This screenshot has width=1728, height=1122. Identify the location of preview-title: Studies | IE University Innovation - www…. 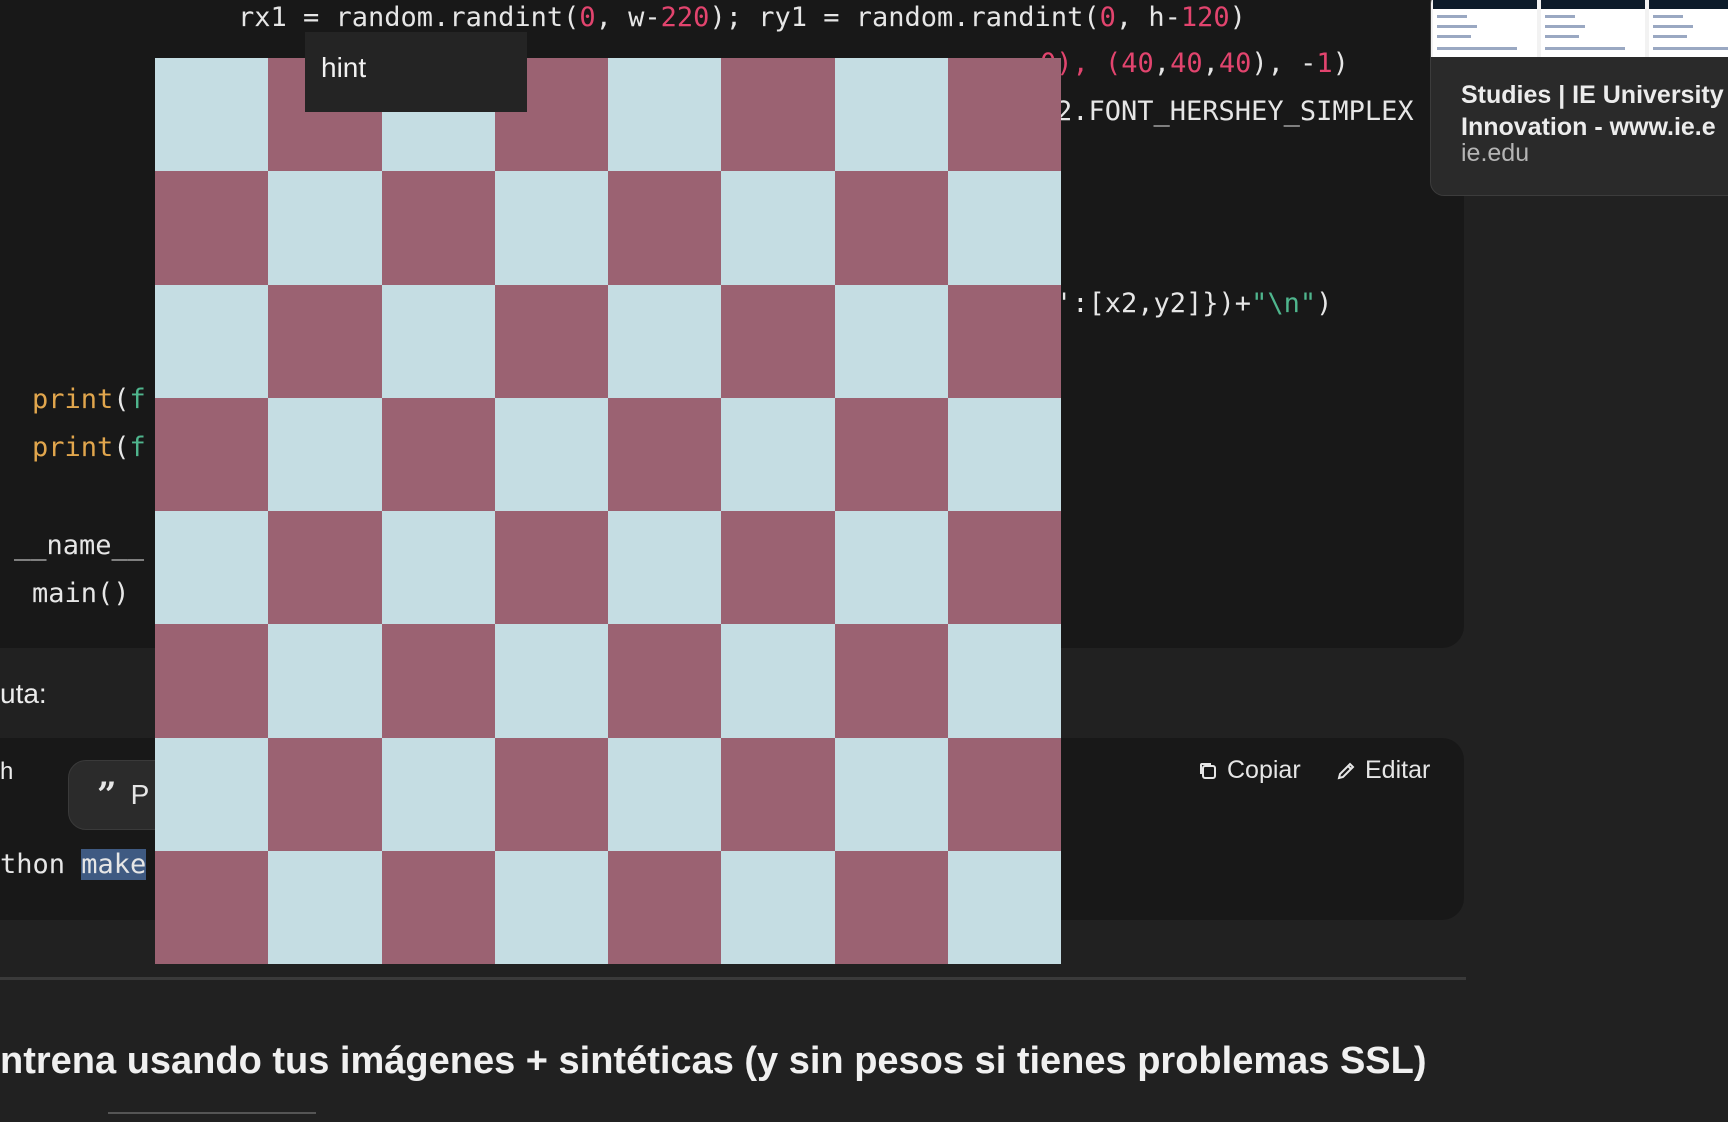
(1592, 111).